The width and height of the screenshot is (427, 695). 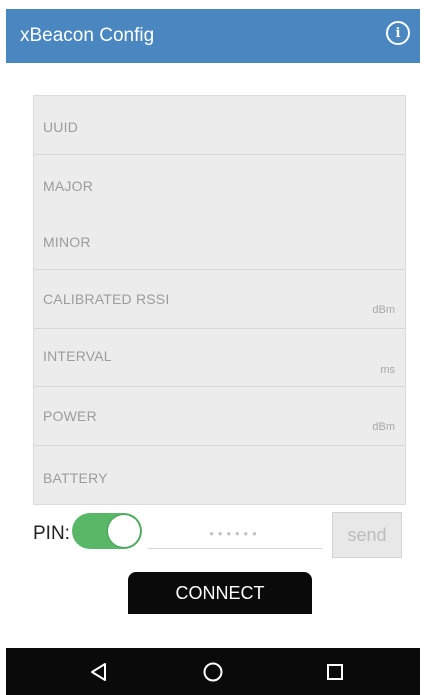 What do you see at coordinates (219, 415) in the screenshot?
I see `field-row-power: POWER dBm` at bounding box center [219, 415].